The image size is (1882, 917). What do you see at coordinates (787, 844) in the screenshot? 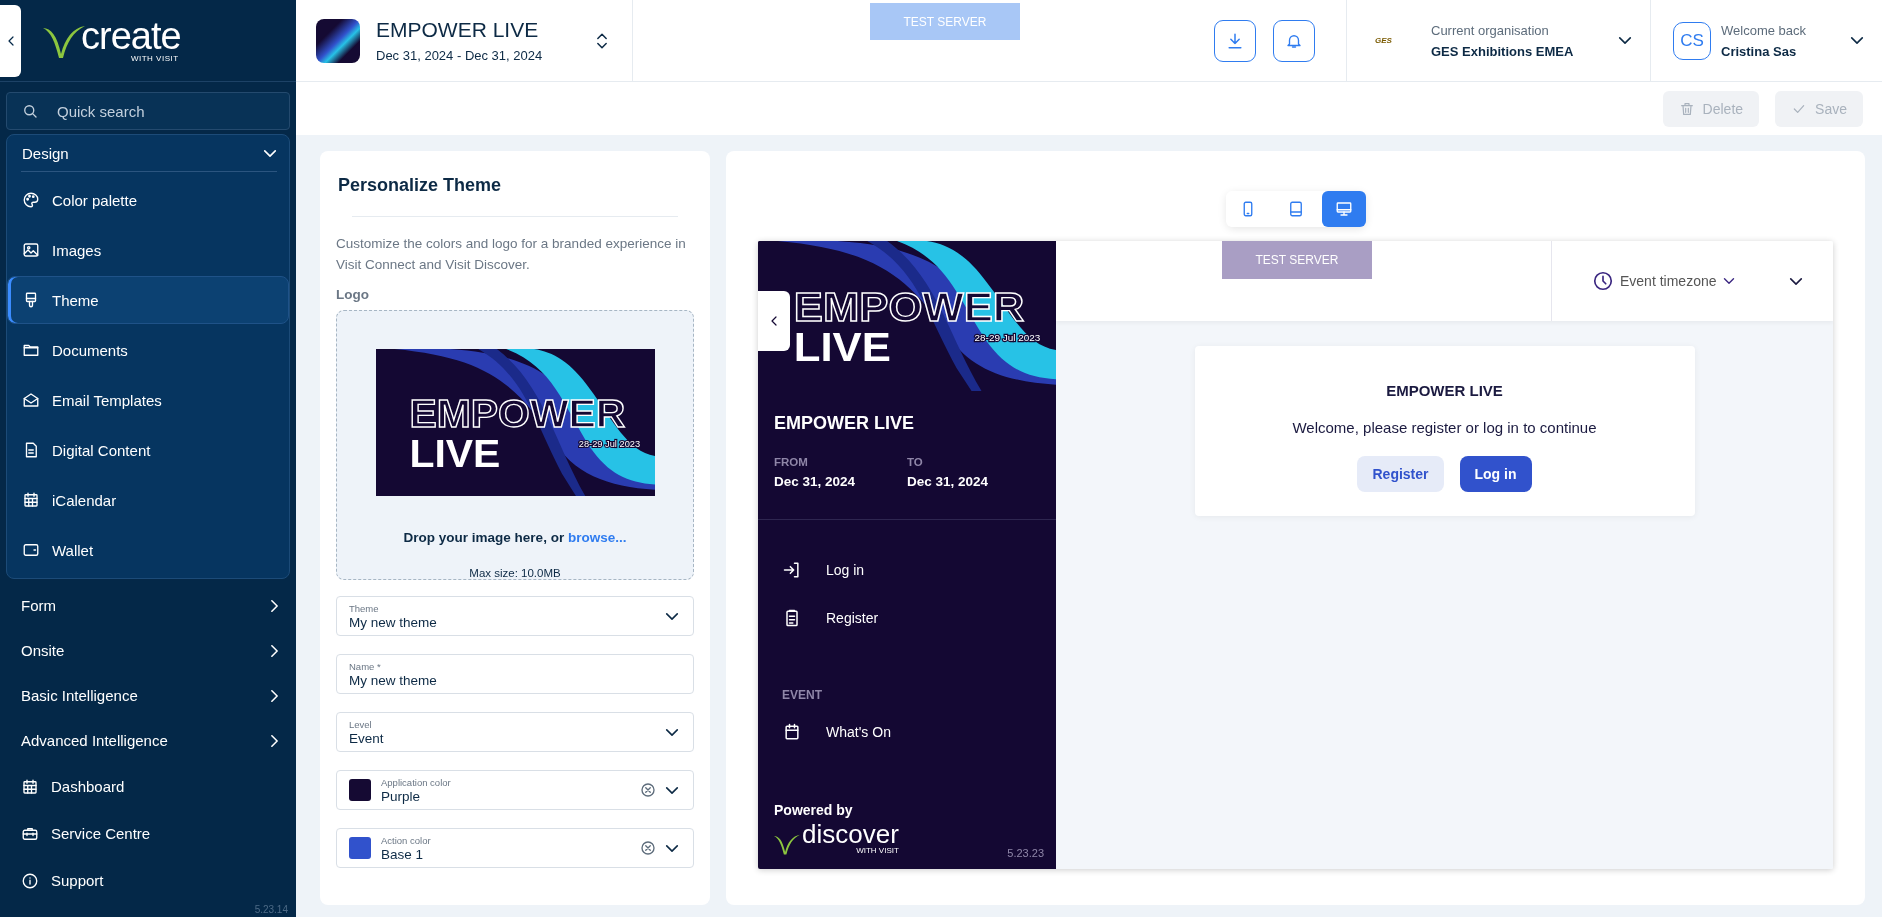
I see `checkmark-logo-icon` at bounding box center [787, 844].